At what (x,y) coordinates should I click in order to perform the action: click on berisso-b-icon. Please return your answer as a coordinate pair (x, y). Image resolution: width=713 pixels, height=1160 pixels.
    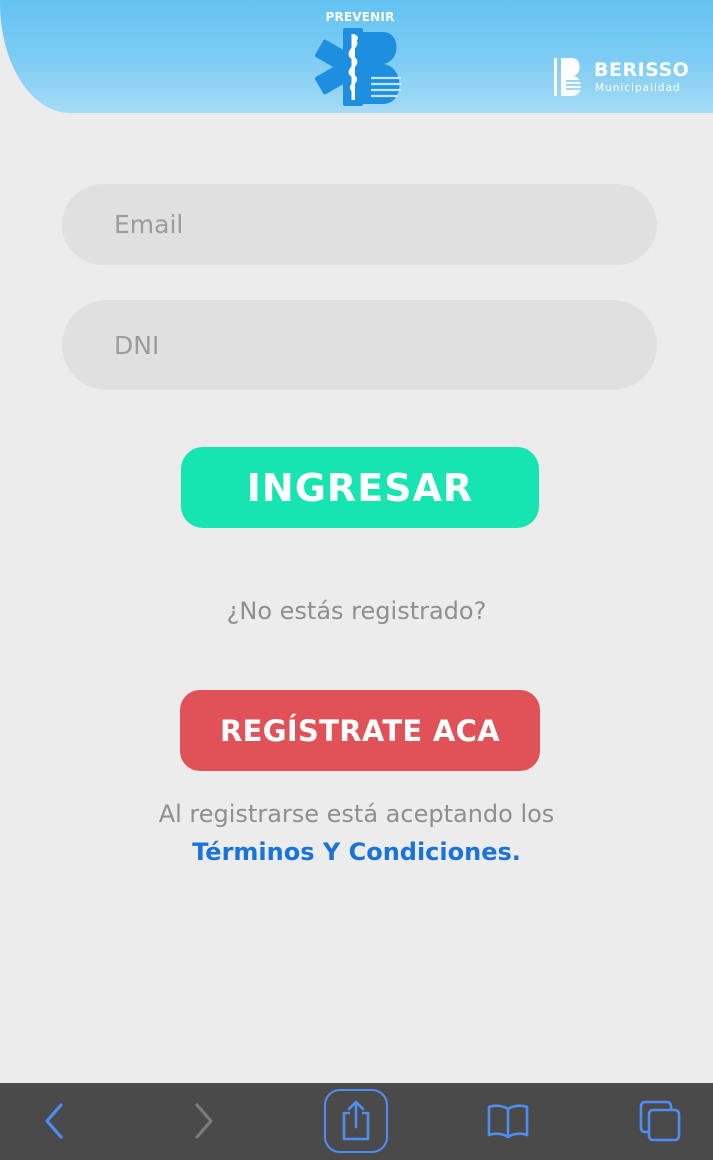
    Looking at the image, I should click on (568, 77).